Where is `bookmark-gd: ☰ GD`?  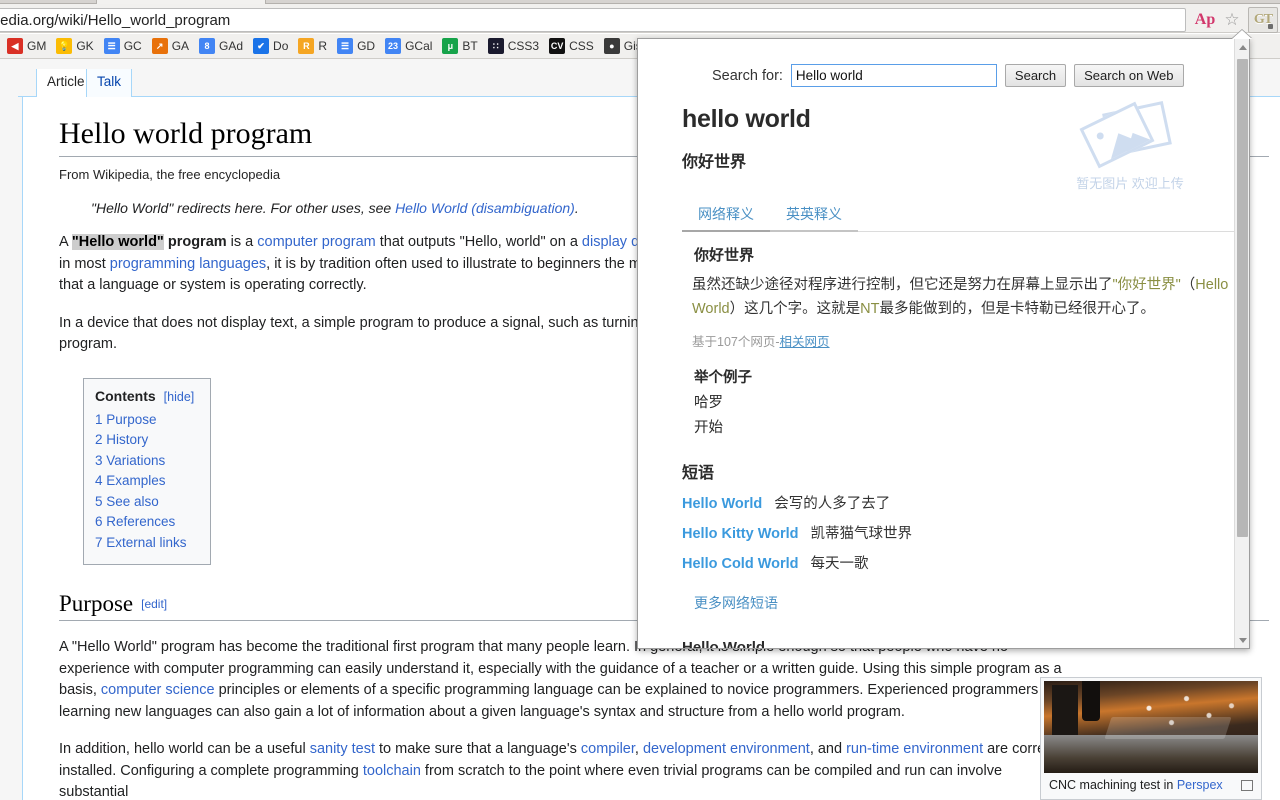
bookmark-gd: ☰ GD is located at coordinates (356, 46).